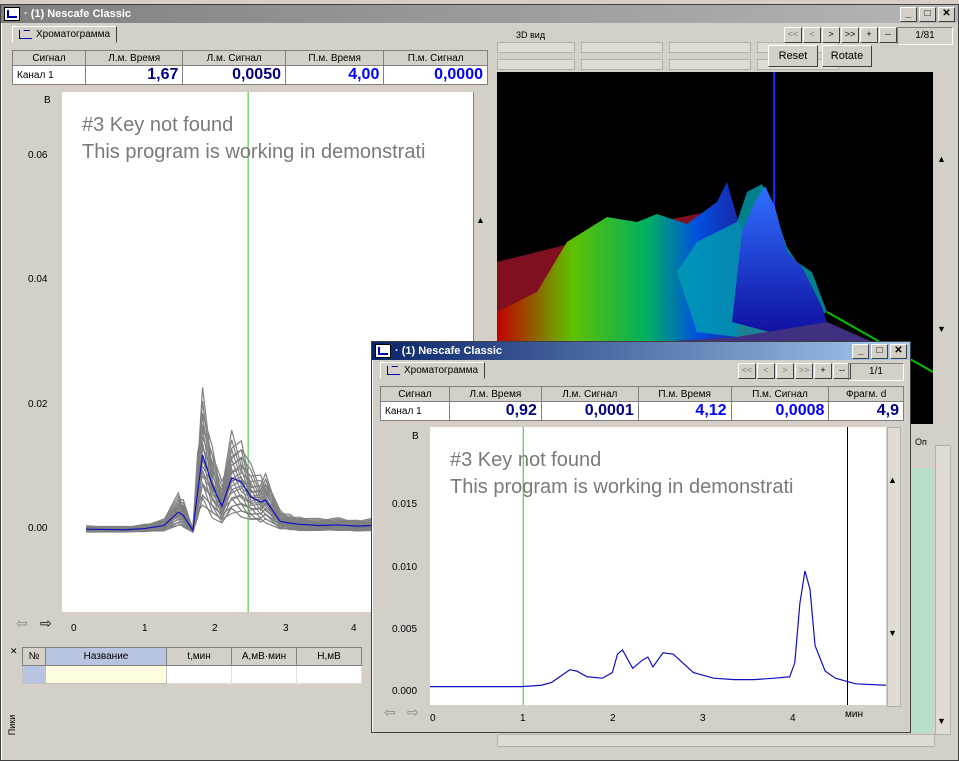 This screenshot has height=761, width=959. What do you see at coordinates (876, 372) in the screenshot?
I see `front-counter: 1/1` at bounding box center [876, 372].